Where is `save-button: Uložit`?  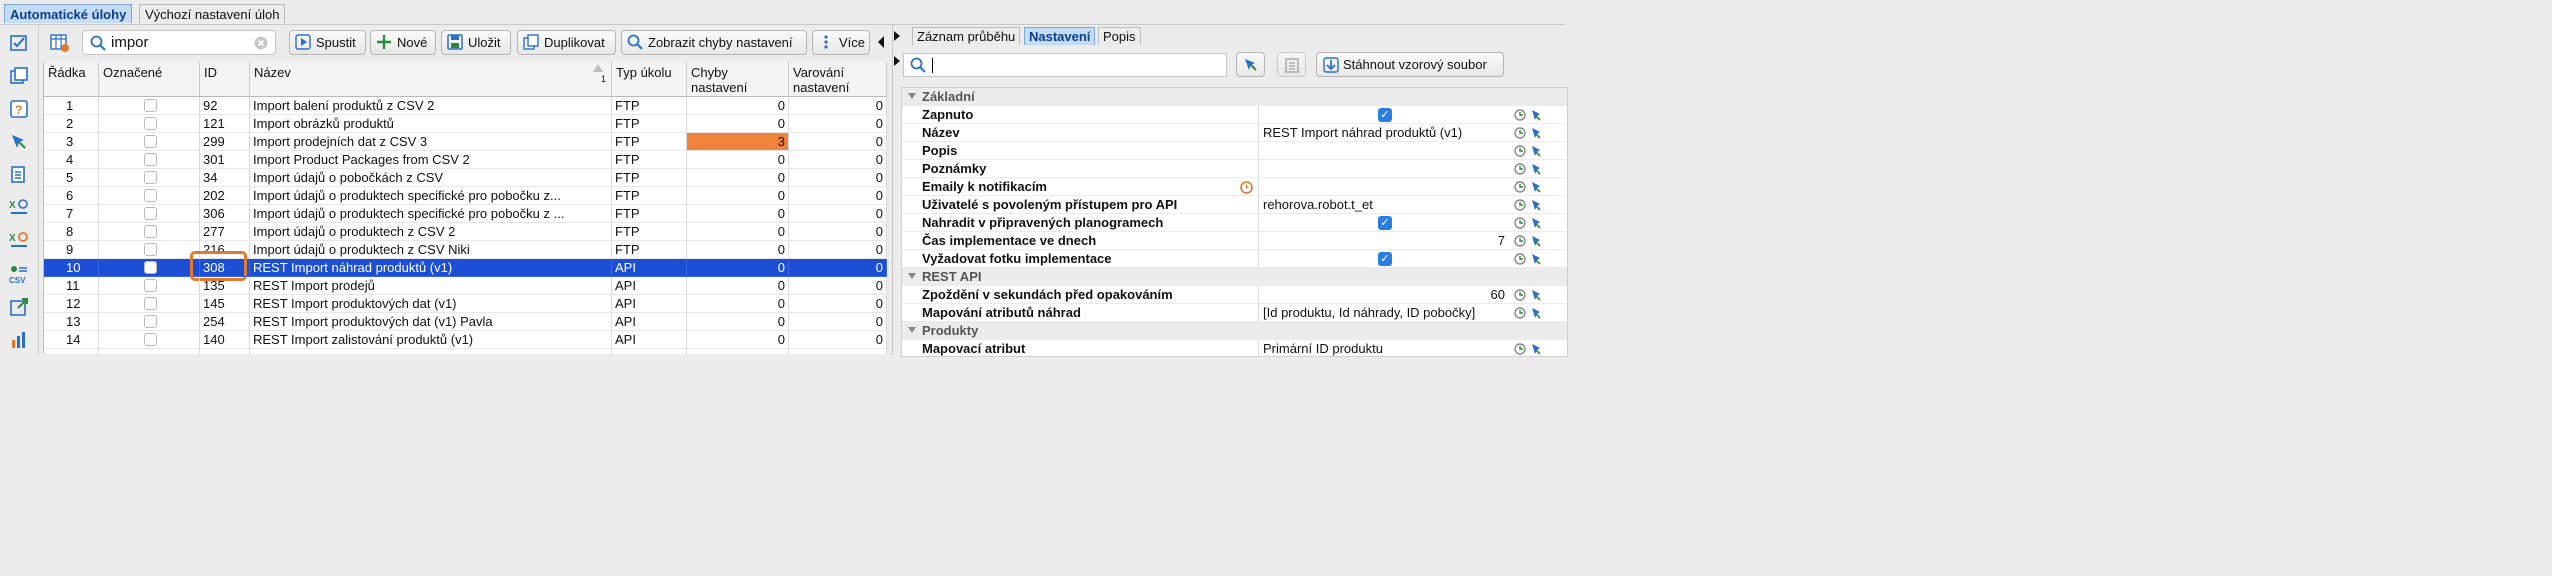 save-button: Uložit is located at coordinates (476, 42).